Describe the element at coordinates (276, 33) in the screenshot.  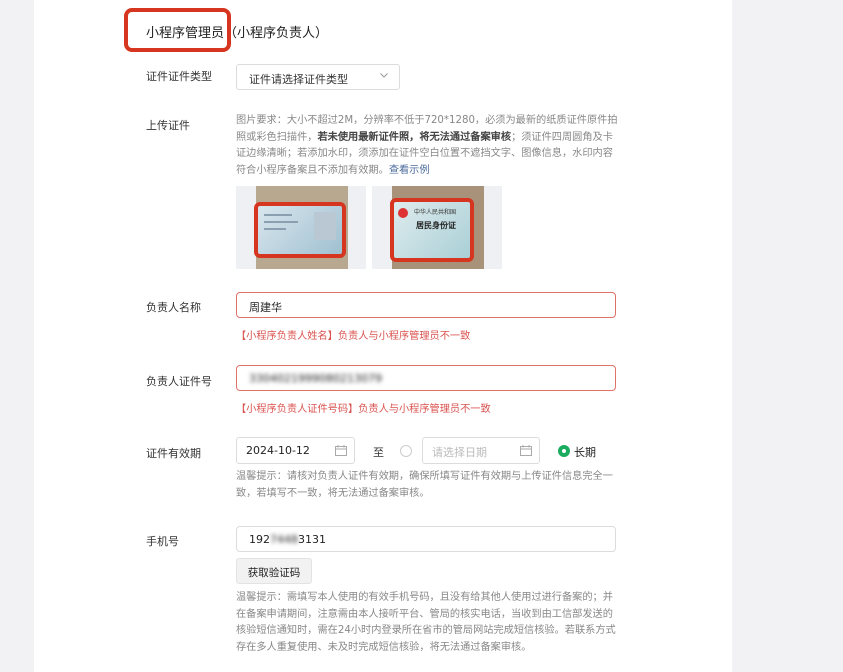
I see `section-subtitle: （小程序负责人）` at that location.